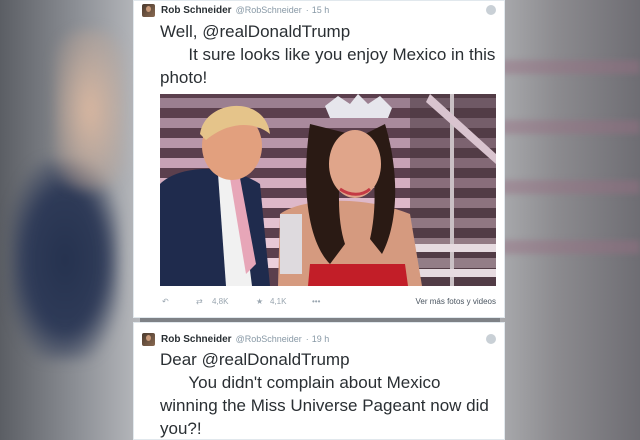  Describe the element at coordinates (278, 301) in the screenshot. I see `favorite-count: 4,1K` at that location.